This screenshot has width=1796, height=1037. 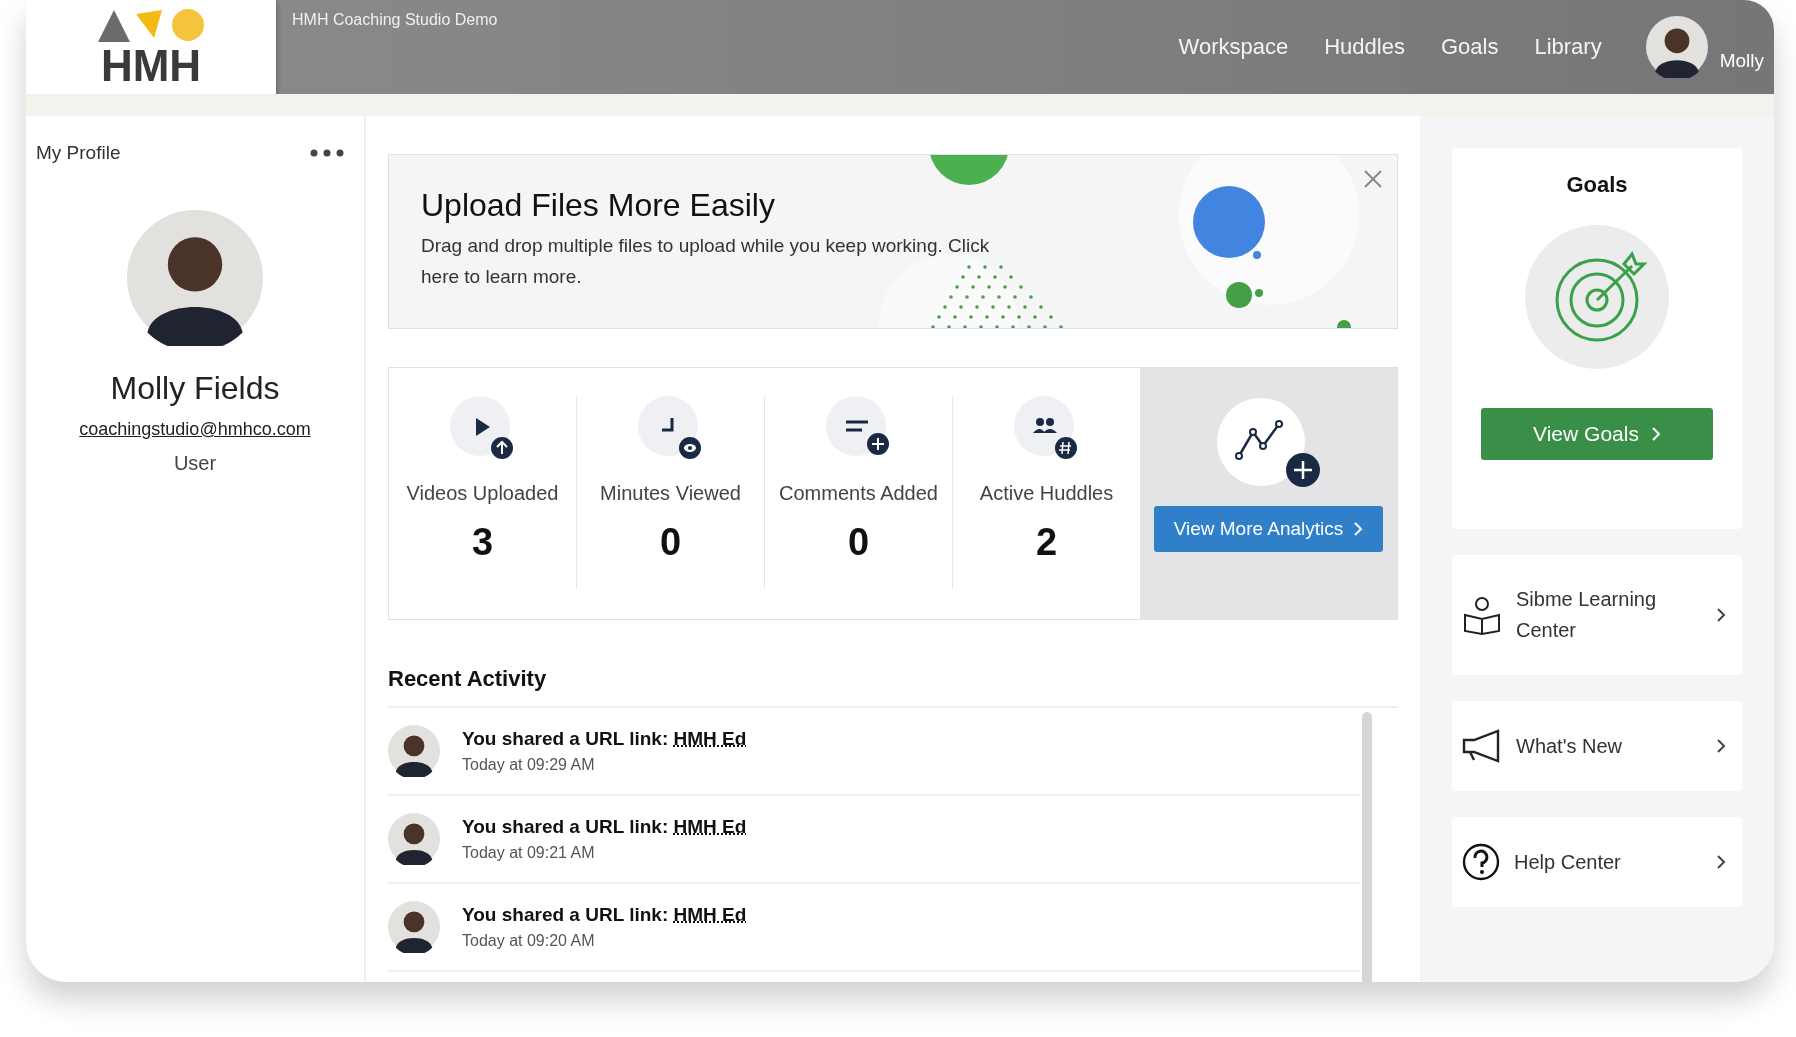 I want to click on banner-title: Upload Files More Easily, so click(x=598, y=205).